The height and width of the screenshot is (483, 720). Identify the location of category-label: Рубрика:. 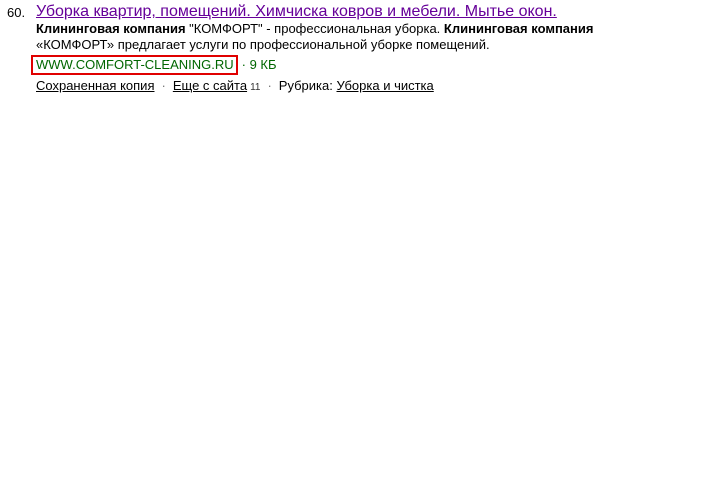
(305, 85).